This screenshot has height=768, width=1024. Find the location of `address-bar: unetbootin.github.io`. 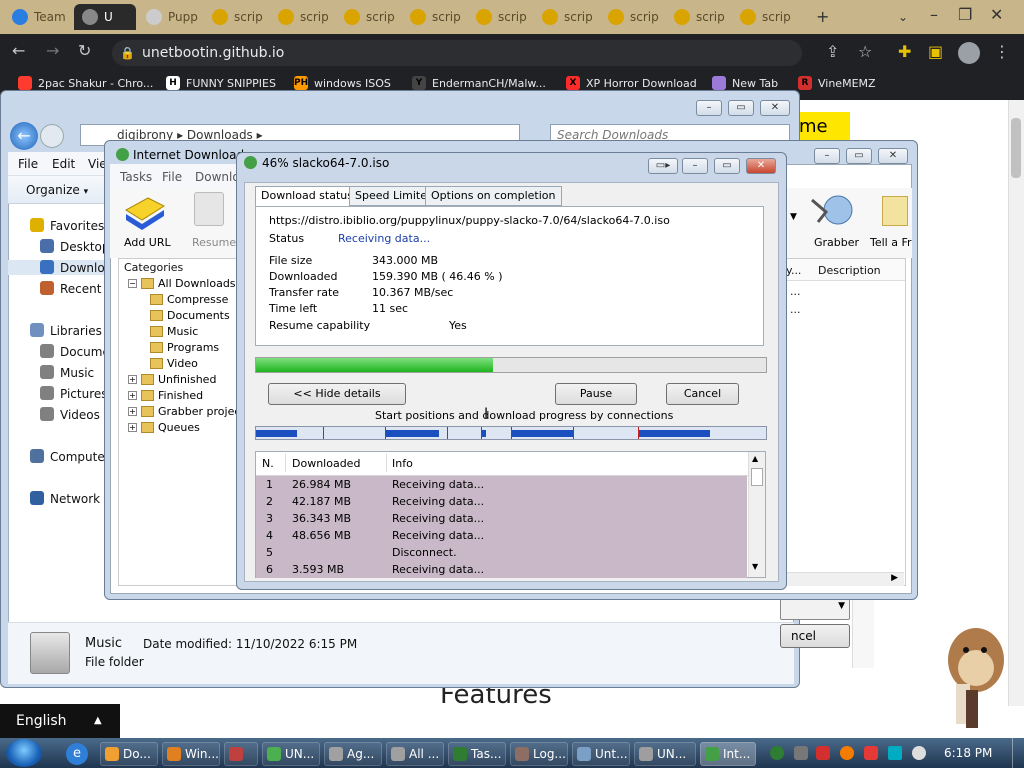

address-bar: unetbootin.github.io is located at coordinates (457, 53).